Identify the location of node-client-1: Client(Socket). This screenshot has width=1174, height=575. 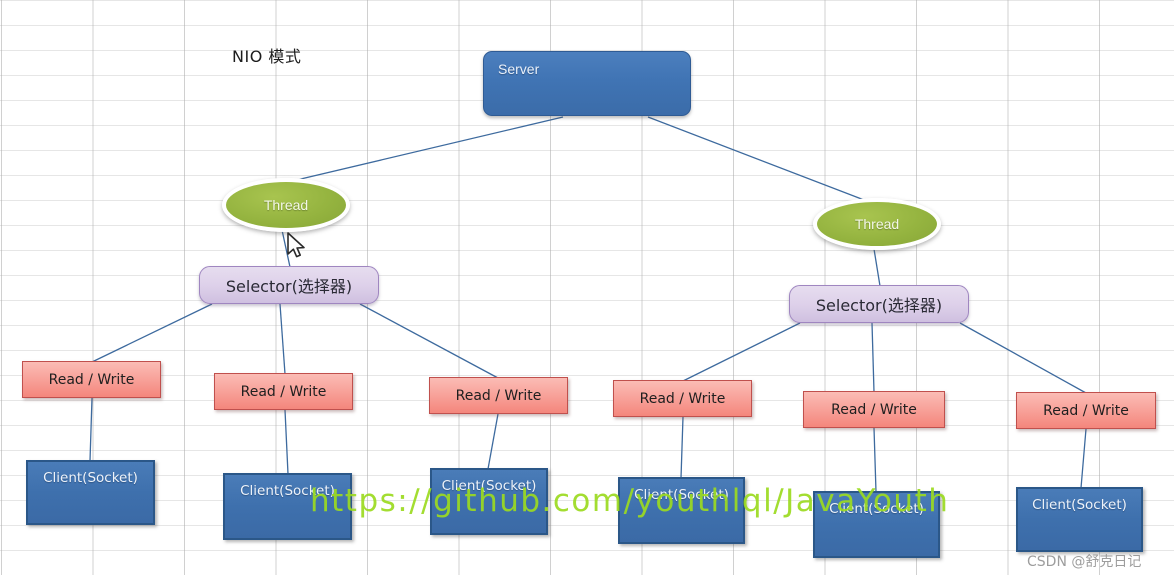
(90, 492).